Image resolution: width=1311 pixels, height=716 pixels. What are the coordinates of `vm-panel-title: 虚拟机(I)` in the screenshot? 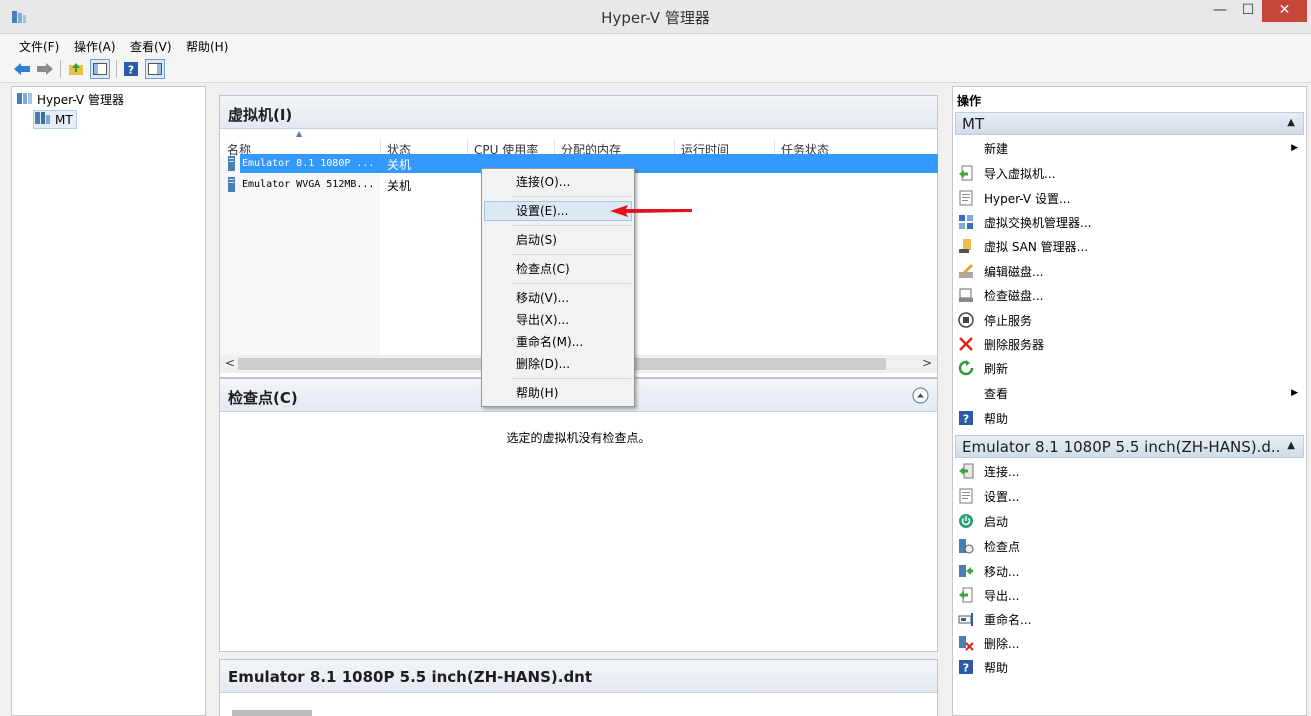 It's located at (260, 115).